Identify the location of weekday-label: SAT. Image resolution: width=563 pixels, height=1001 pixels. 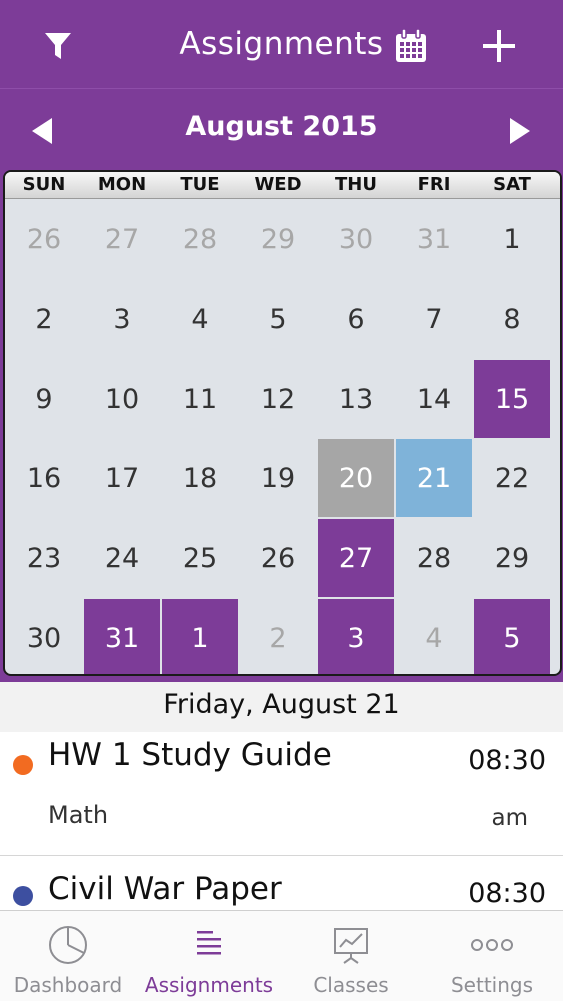
(512, 184).